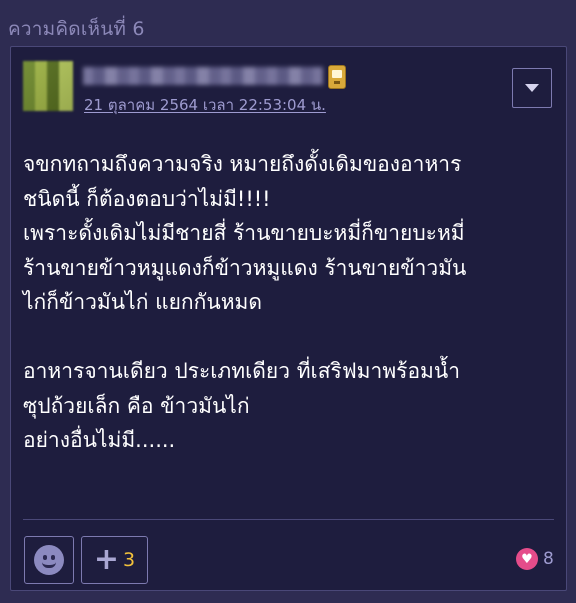 The width and height of the screenshot is (576, 603). I want to click on divider, so click(288, 519).